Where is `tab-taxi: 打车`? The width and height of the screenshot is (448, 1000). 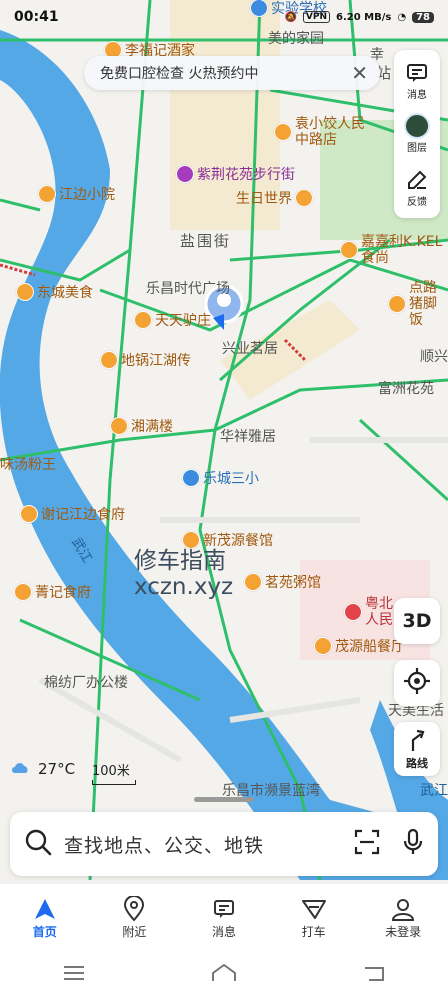
tab-taxi: 打车 is located at coordinates (314, 917).